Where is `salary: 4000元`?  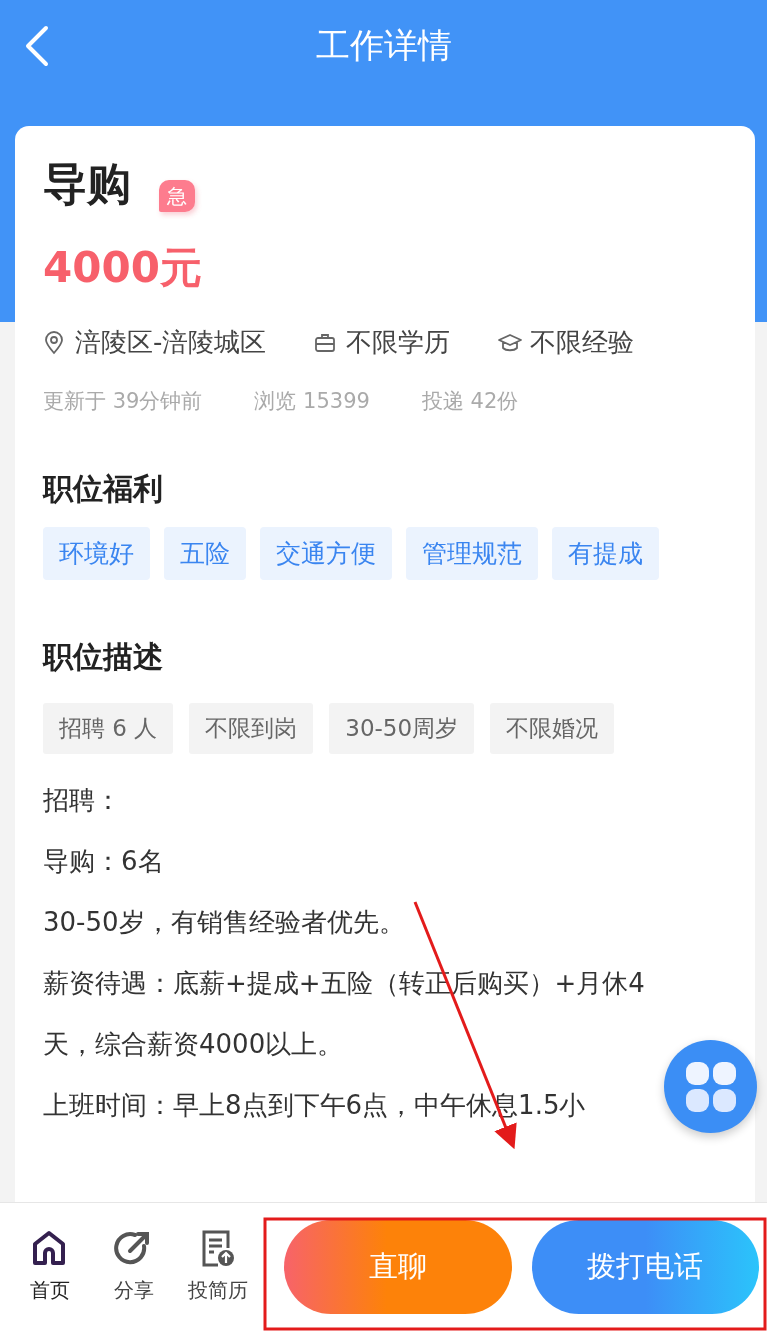 salary: 4000元 is located at coordinates (123, 268).